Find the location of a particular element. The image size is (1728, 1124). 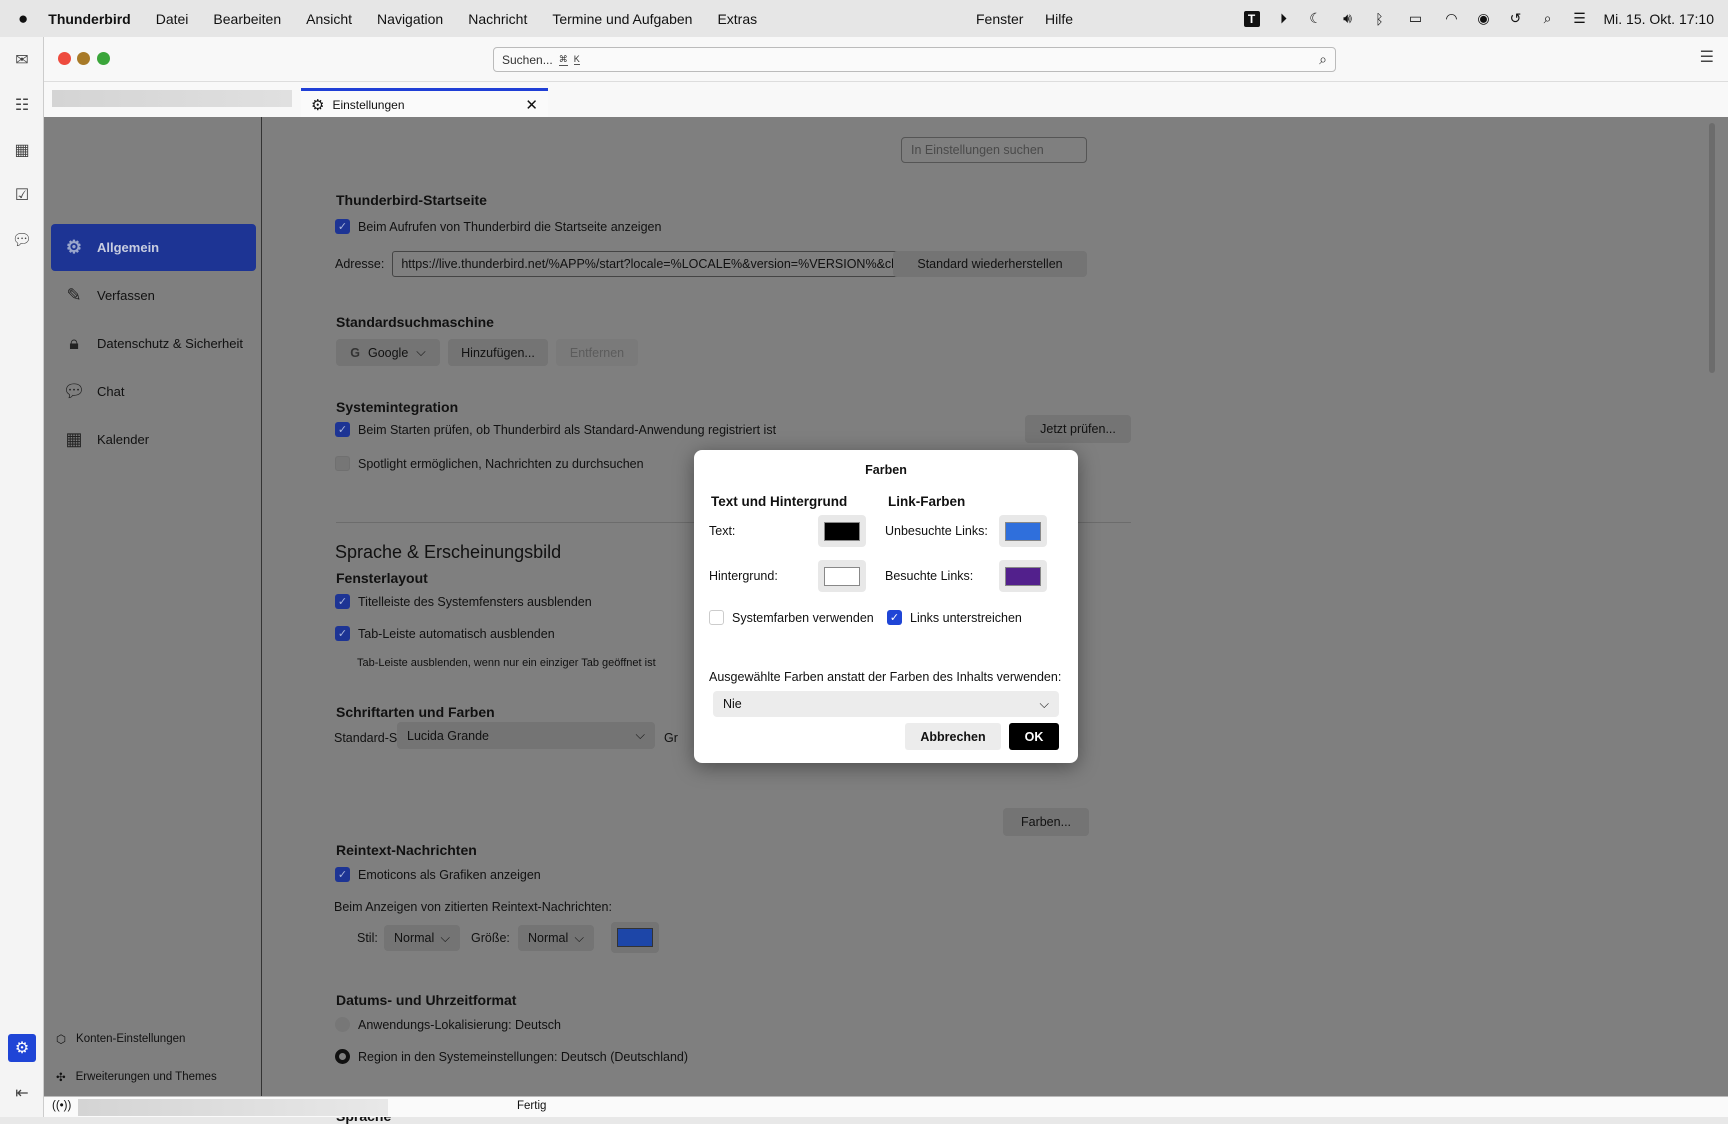

collapse-sidebar-icon: ⇤ is located at coordinates (22, 1093).